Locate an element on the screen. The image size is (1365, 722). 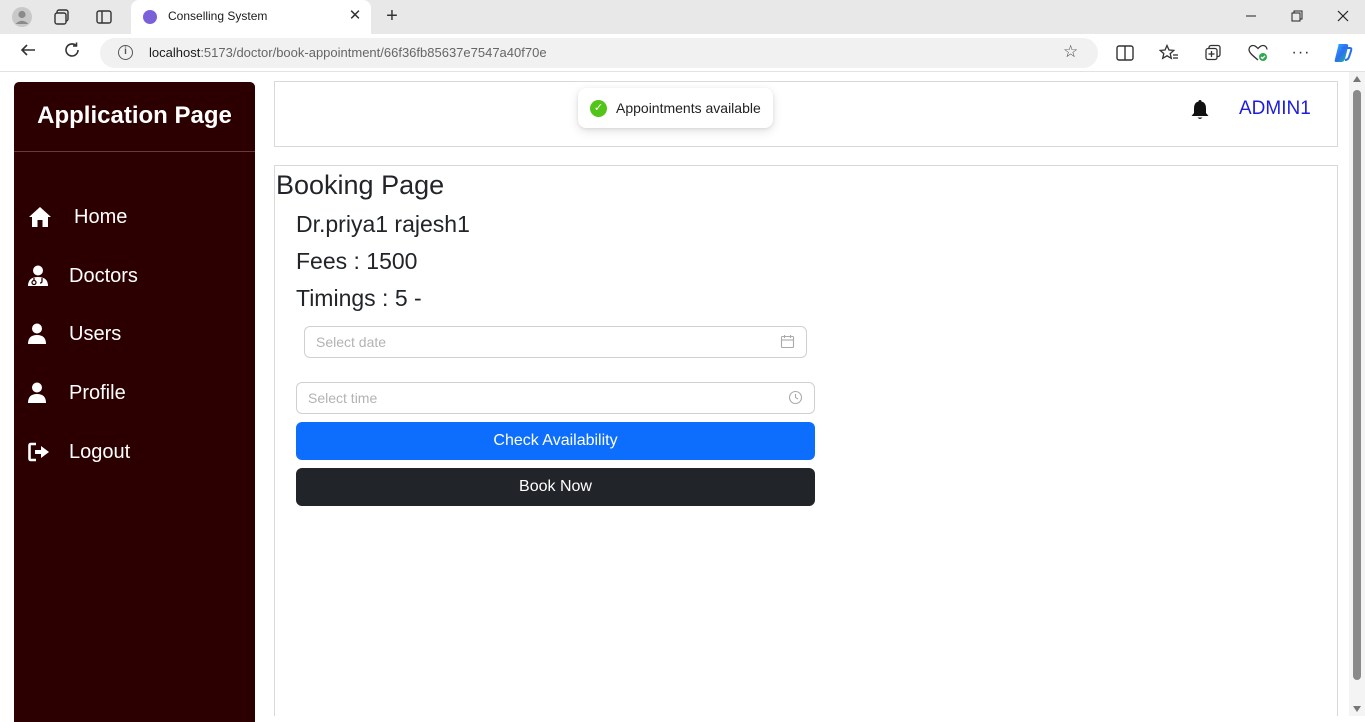
more-options-icon: ··· is located at coordinates (1301, 53).